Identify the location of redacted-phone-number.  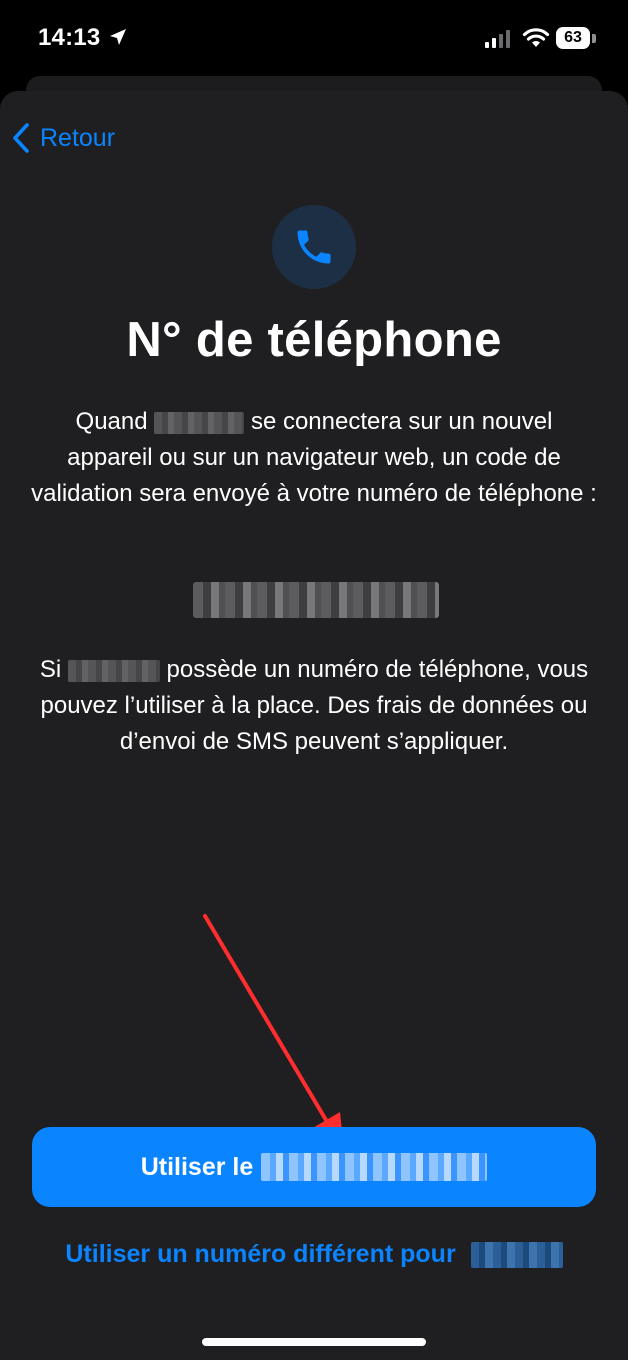
(374, 1167).